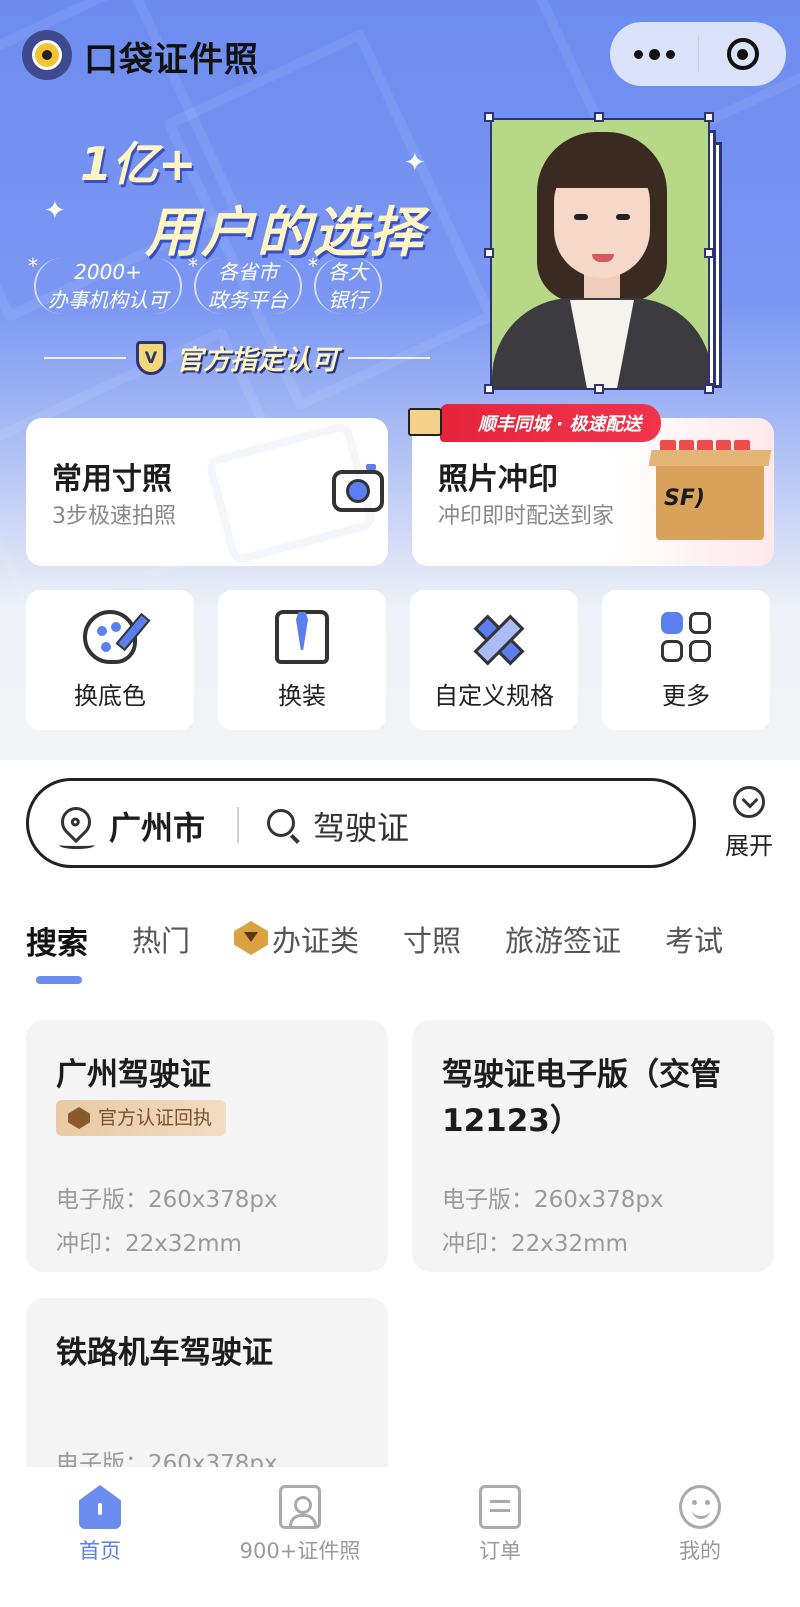 The width and height of the screenshot is (800, 1607). Describe the element at coordinates (425, 422) in the screenshot. I see `package-icon` at that location.